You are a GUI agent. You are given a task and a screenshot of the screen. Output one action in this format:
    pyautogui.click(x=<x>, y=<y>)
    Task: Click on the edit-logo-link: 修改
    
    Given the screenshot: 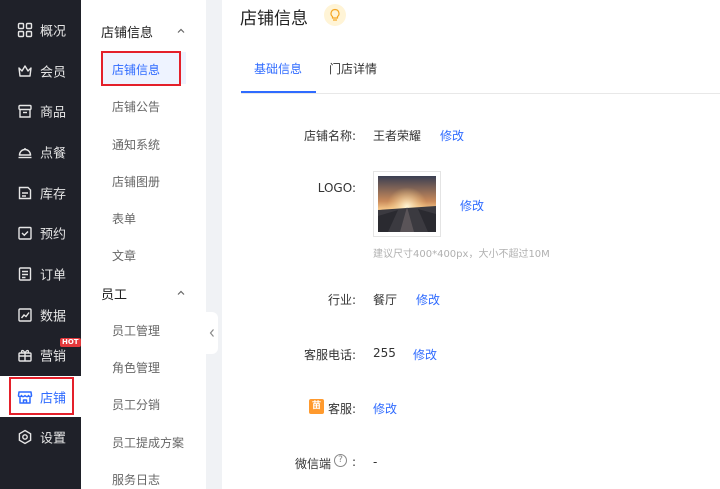 What is the action you would take?
    pyautogui.click(x=472, y=205)
    